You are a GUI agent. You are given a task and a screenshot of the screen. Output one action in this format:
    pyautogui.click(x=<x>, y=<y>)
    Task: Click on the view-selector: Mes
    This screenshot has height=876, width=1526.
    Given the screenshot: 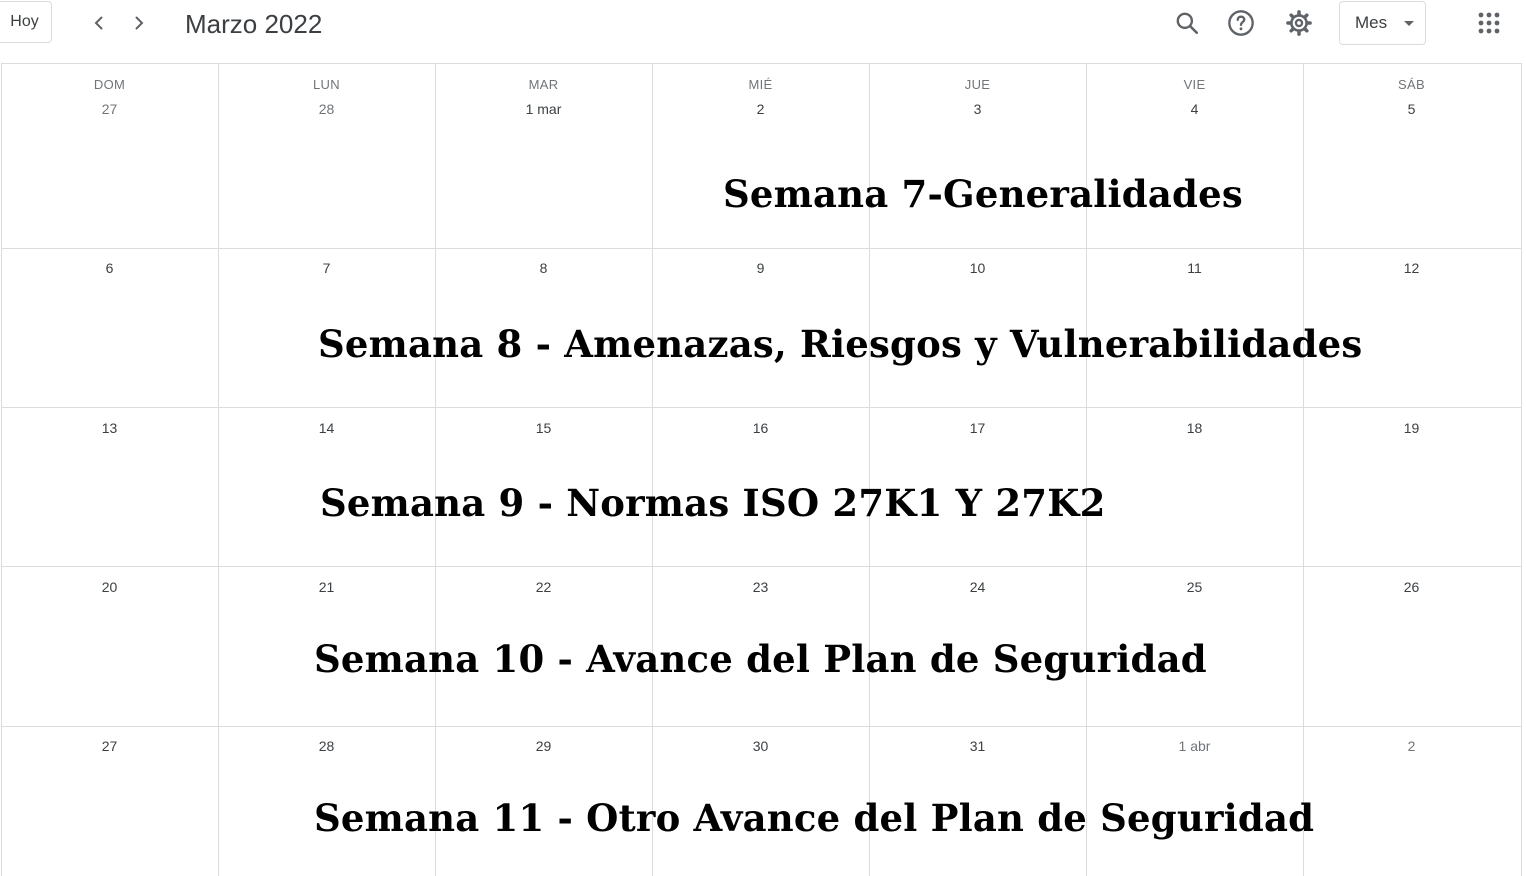 What is the action you would take?
    pyautogui.click(x=1382, y=23)
    